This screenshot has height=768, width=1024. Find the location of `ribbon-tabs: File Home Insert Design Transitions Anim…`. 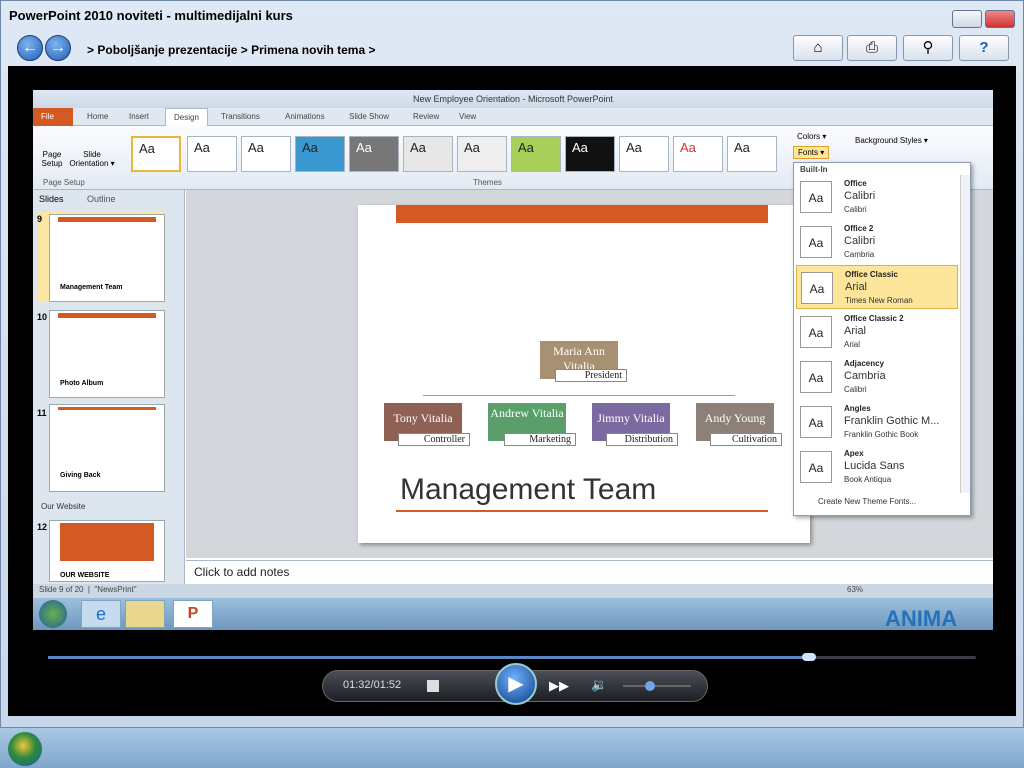

ribbon-tabs: File Home Insert Design Transitions Anim… is located at coordinates (513, 117).